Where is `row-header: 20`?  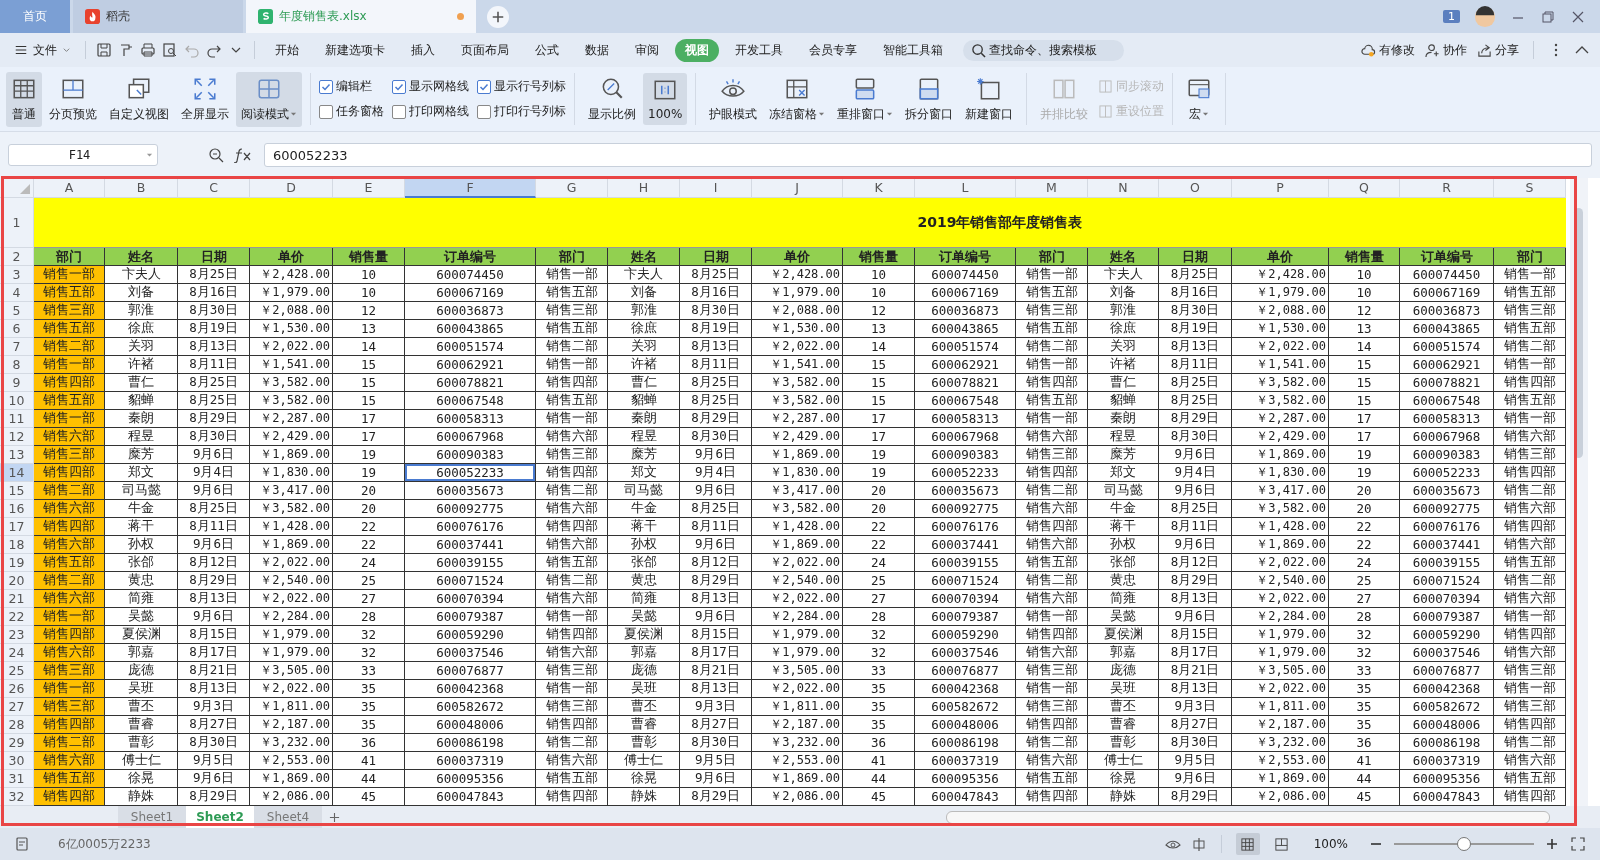
row-header: 20 is located at coordinates (17, 581).